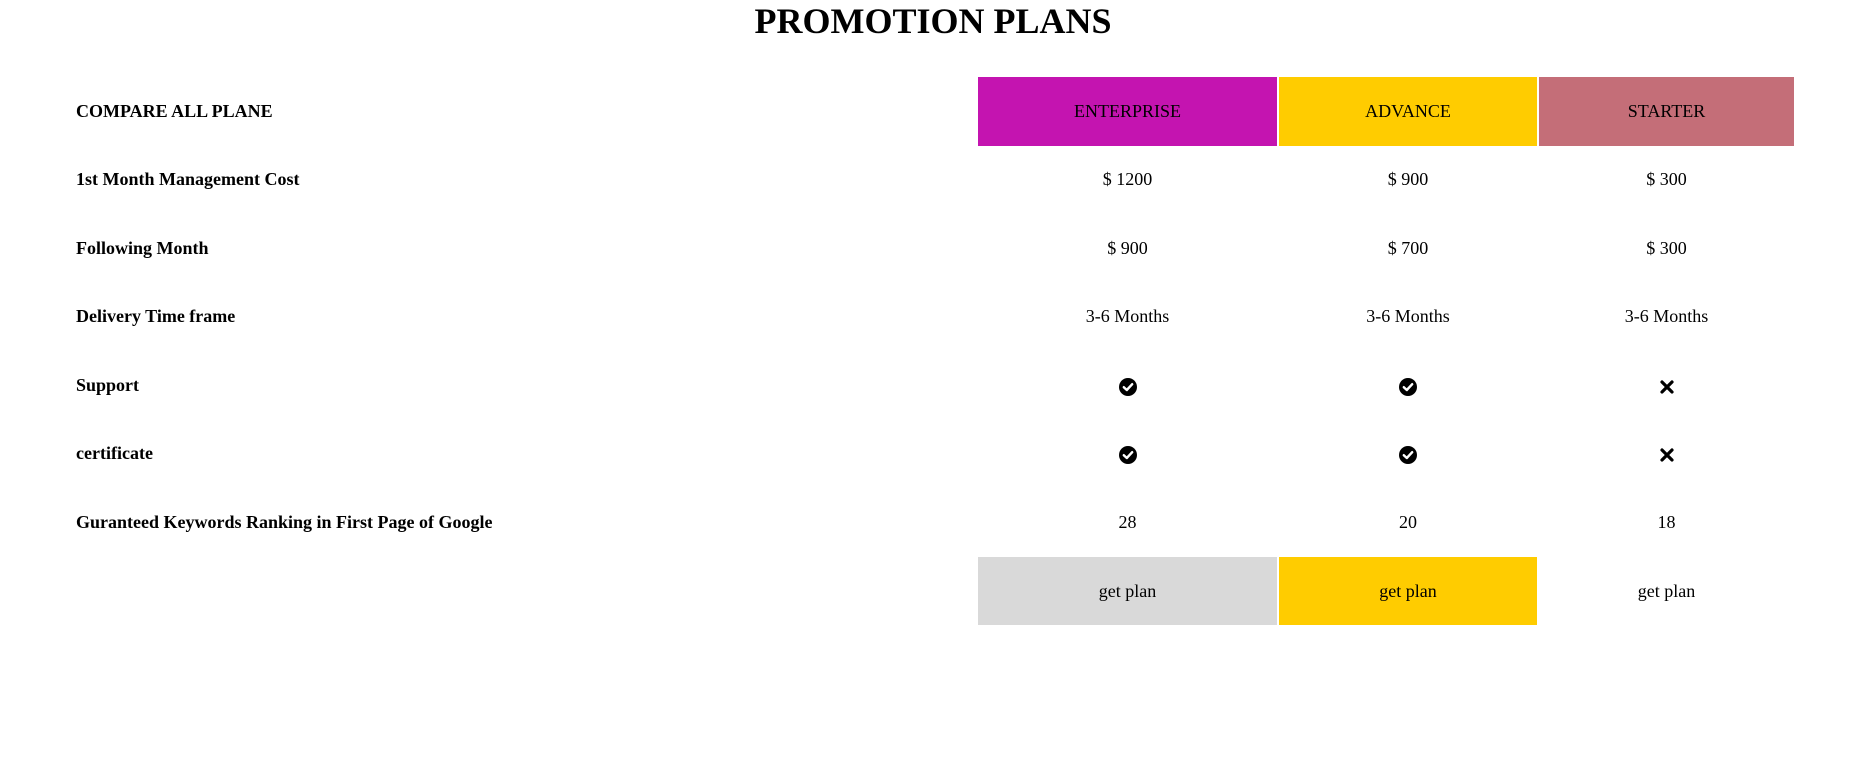  What do you see at coordinates (1407, 111) in the screenshot?
I see `plan-header-advance: ADVANCE` at bounding box center [1407, 111].